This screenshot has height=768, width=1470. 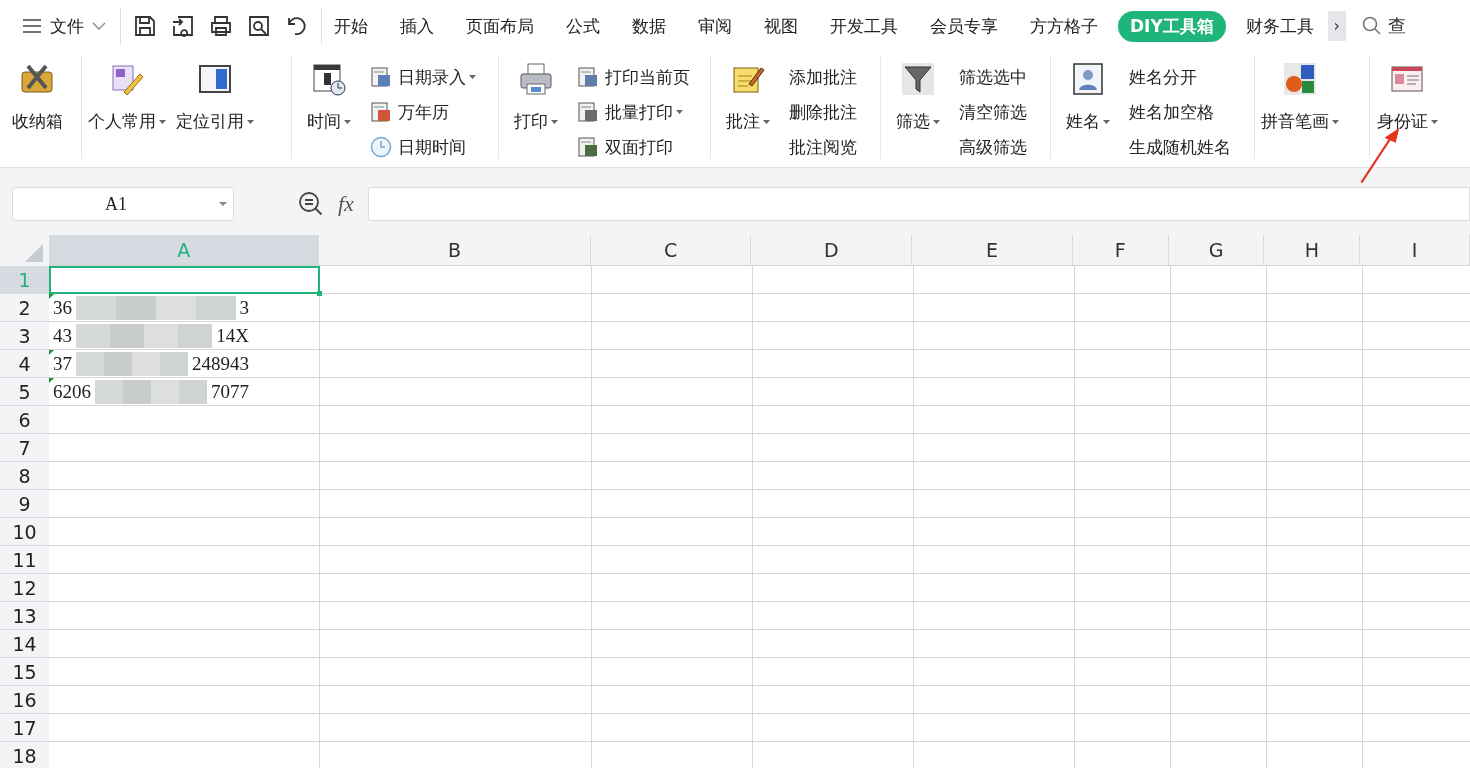 I want to click on ribbon-item: 生成随机姓名, so click(x=1179, y=147).